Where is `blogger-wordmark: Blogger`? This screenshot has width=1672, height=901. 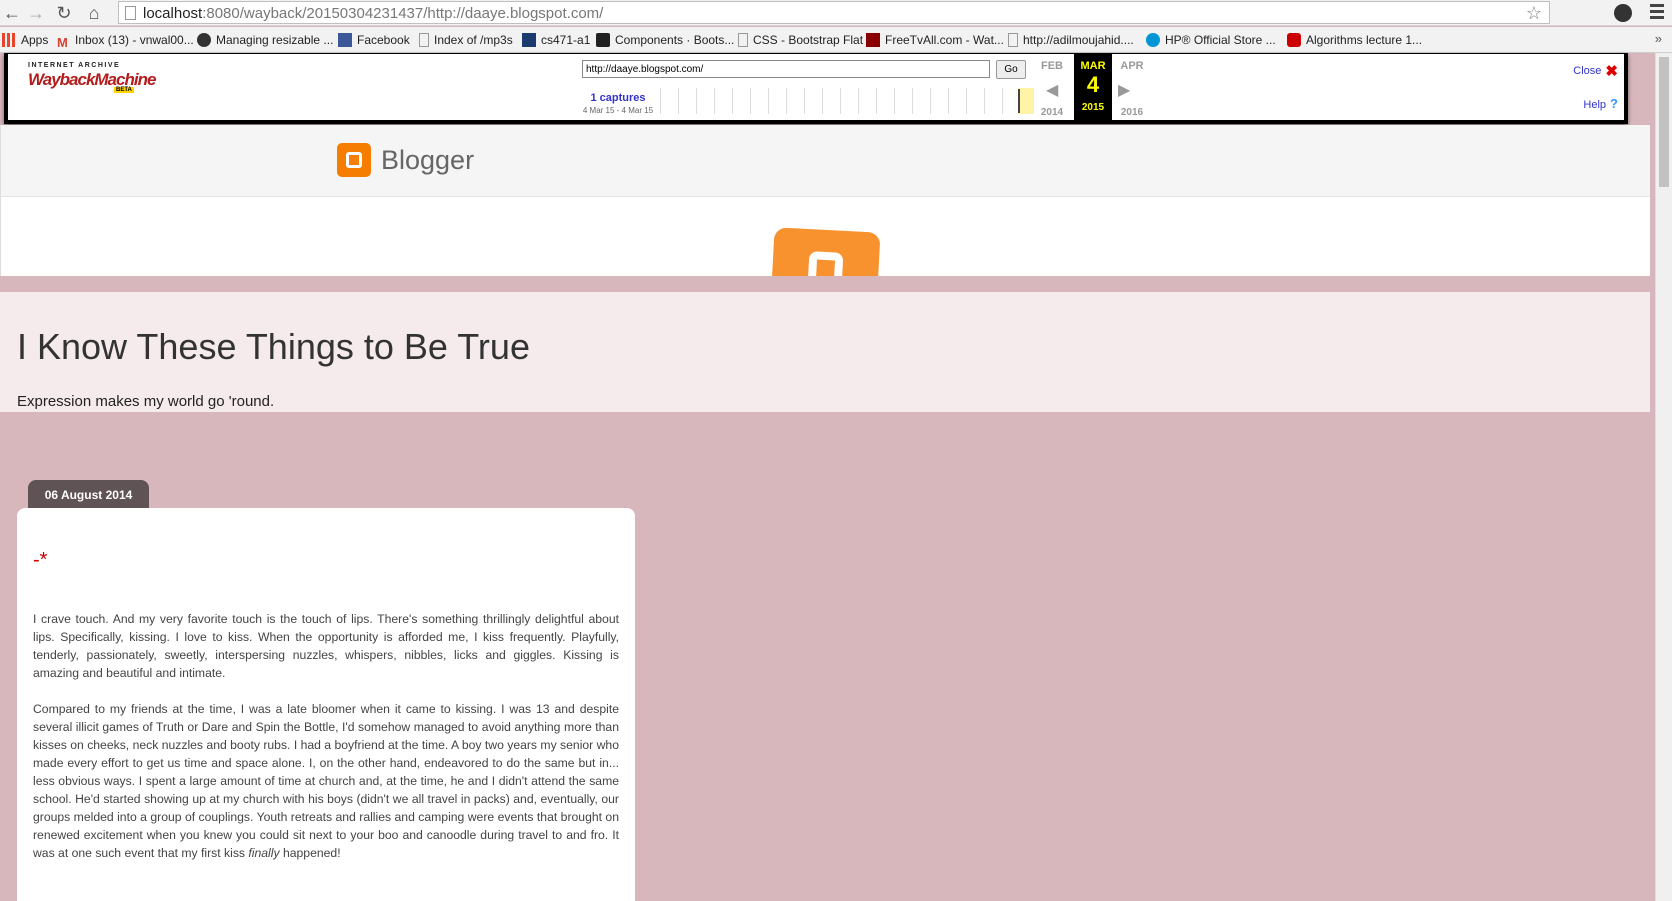
blogger-wordmark: Blogger is located at coordinates (427, 160).